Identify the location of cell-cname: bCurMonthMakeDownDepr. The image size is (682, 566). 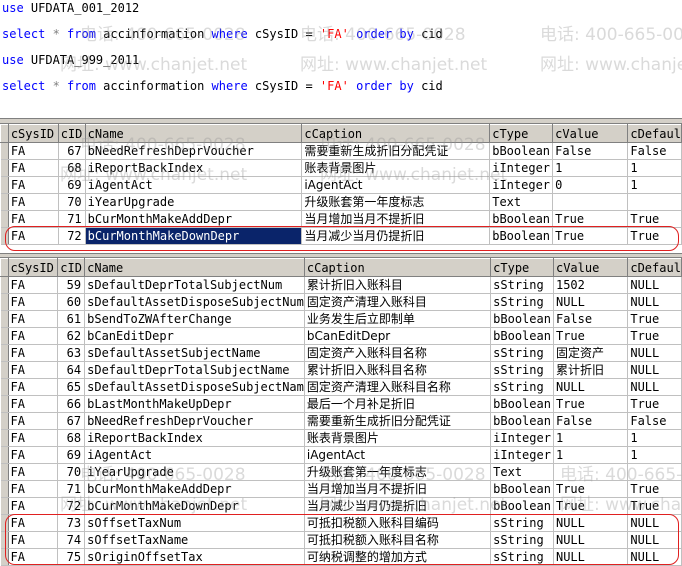
(194, 236).